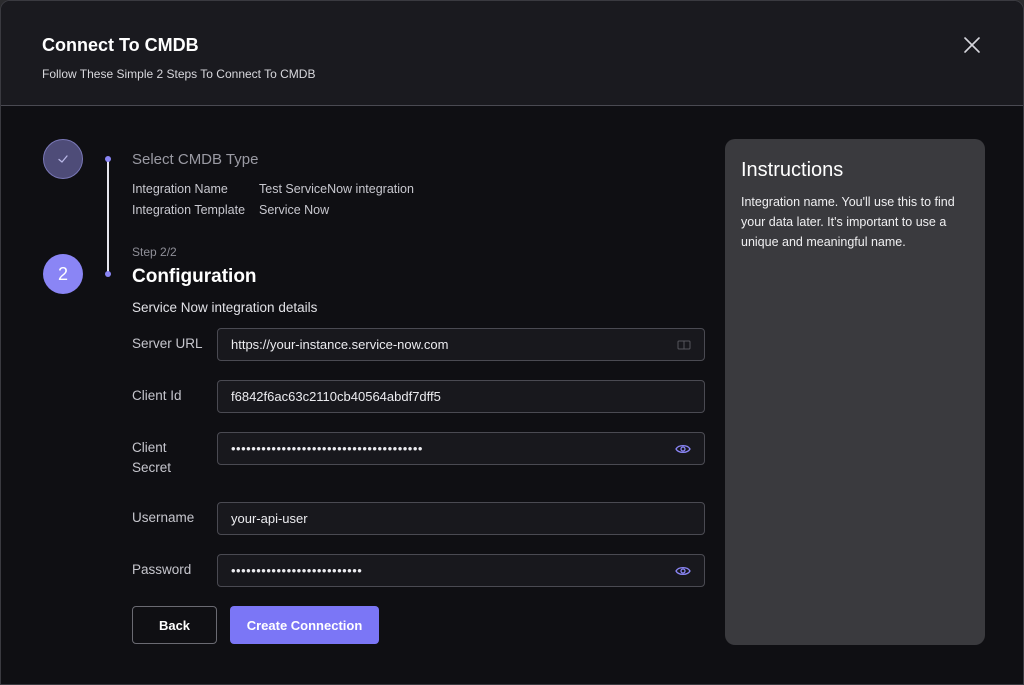 The image size is (1024, 685). Describe the element at coordinates (327, 448) in the screenshot. I see `client-secret-value: ••••••••••••••••••••••••••••••••••••••` at that location.